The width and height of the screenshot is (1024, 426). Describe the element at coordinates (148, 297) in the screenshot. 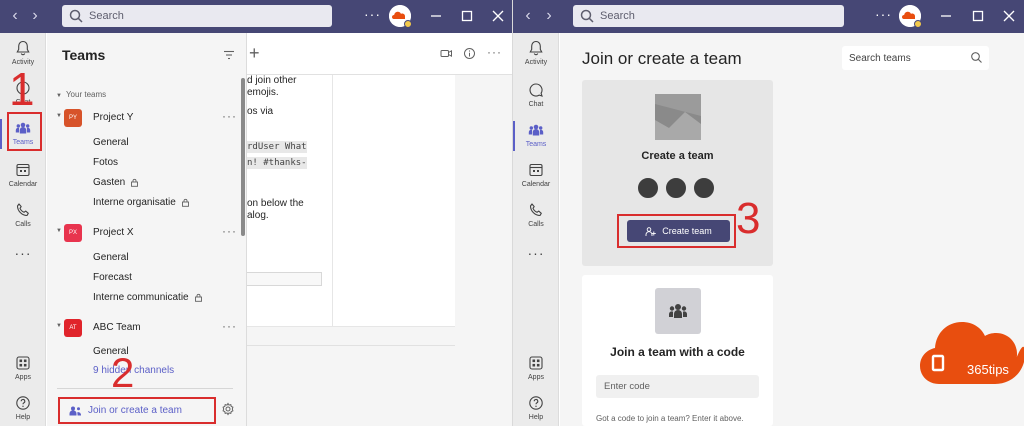

I see `channel-item: Interne communicatie` at that location.